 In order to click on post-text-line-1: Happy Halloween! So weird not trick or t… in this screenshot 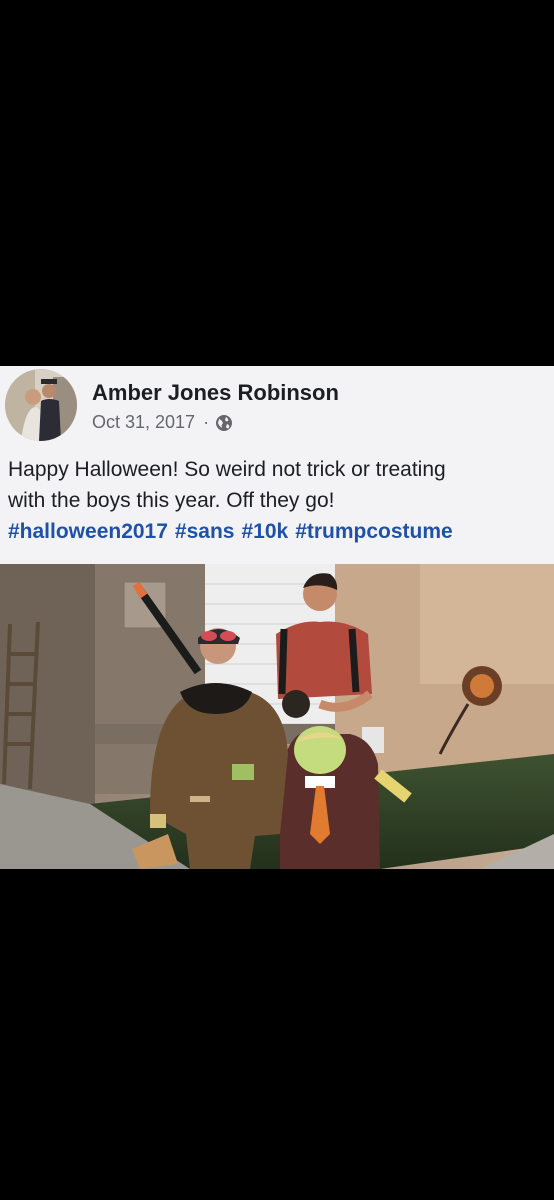, I will do `click(227, 469)`.